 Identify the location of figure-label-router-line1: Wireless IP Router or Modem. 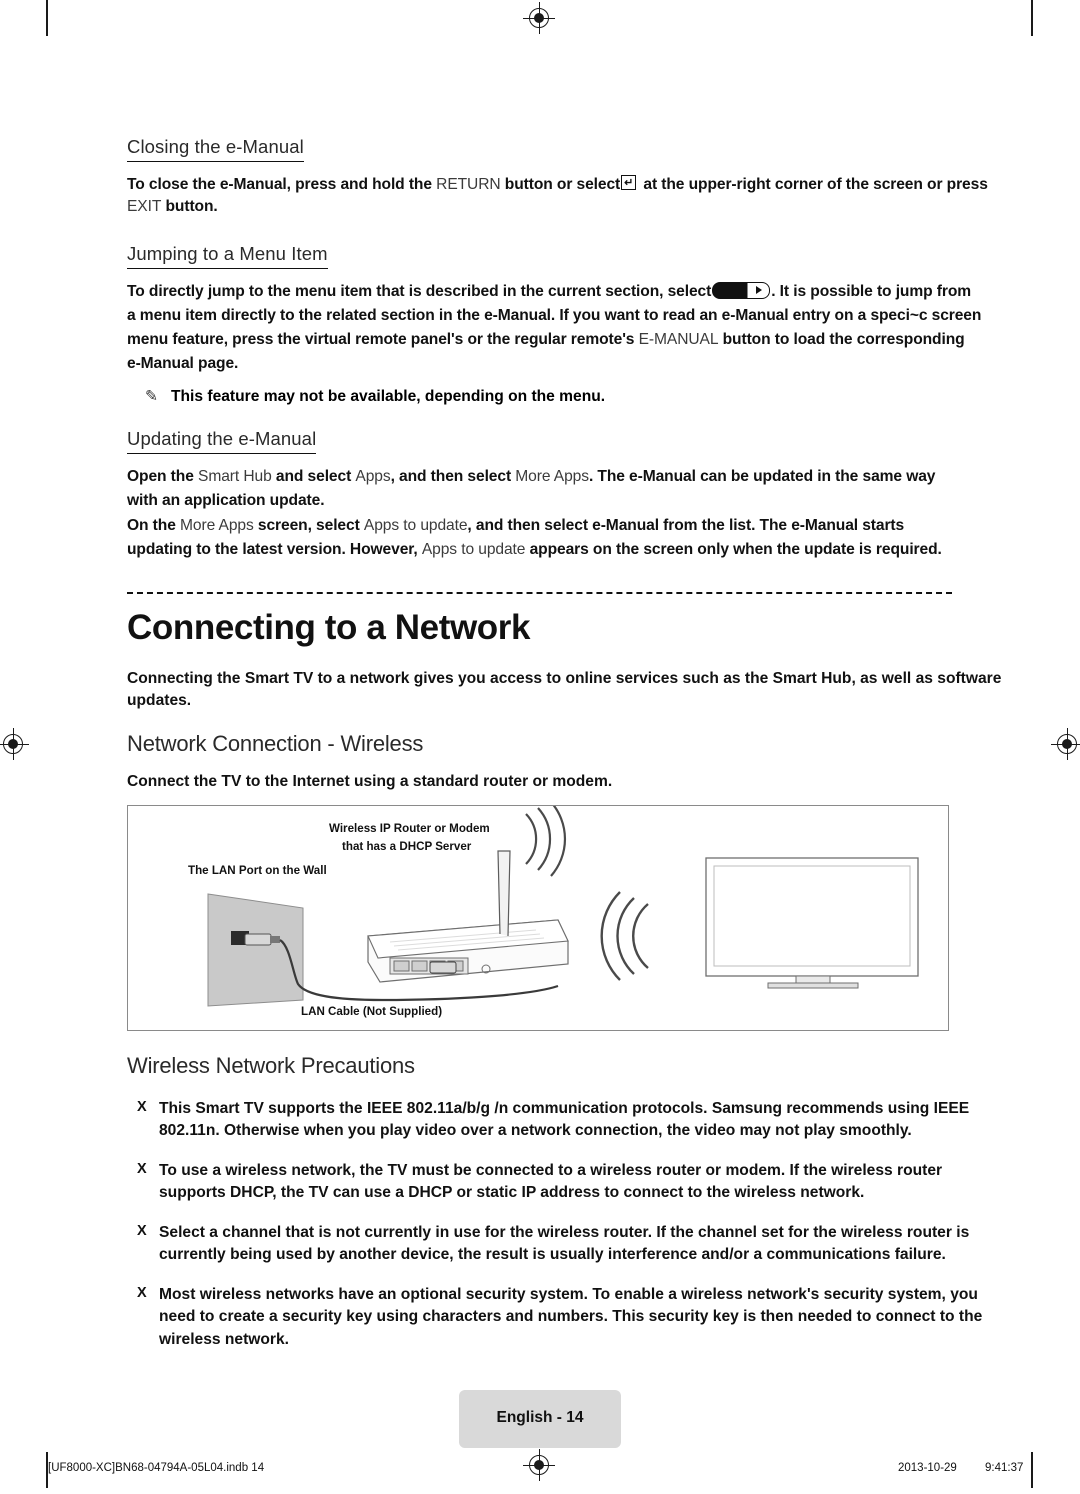
(409, 828).